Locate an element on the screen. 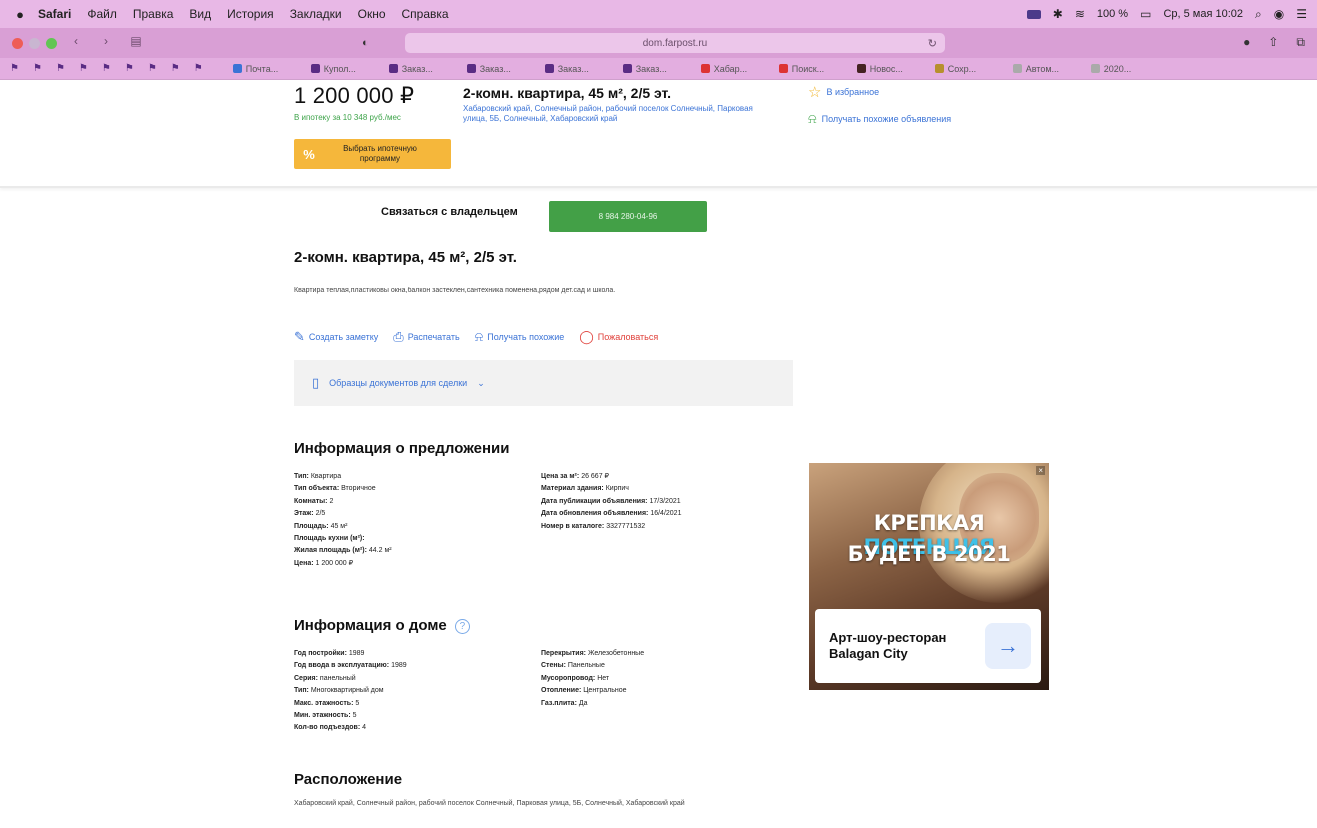 The width and height of the screenshot is (1317, 828). menu-file: Файл is located at coordinates (102, 14).